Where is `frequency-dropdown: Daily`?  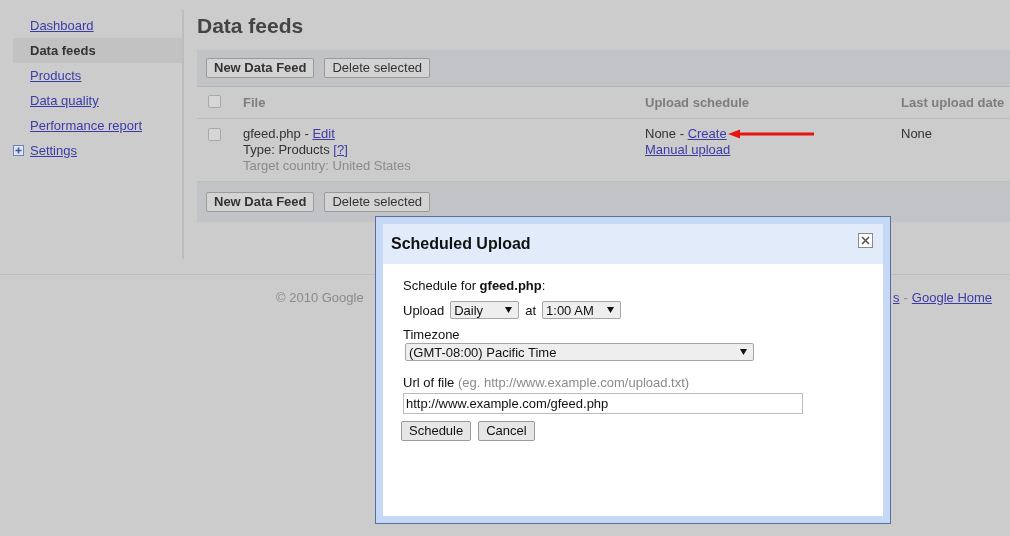 frequency-dropdown: Daily is located at coordinates (485, 310).